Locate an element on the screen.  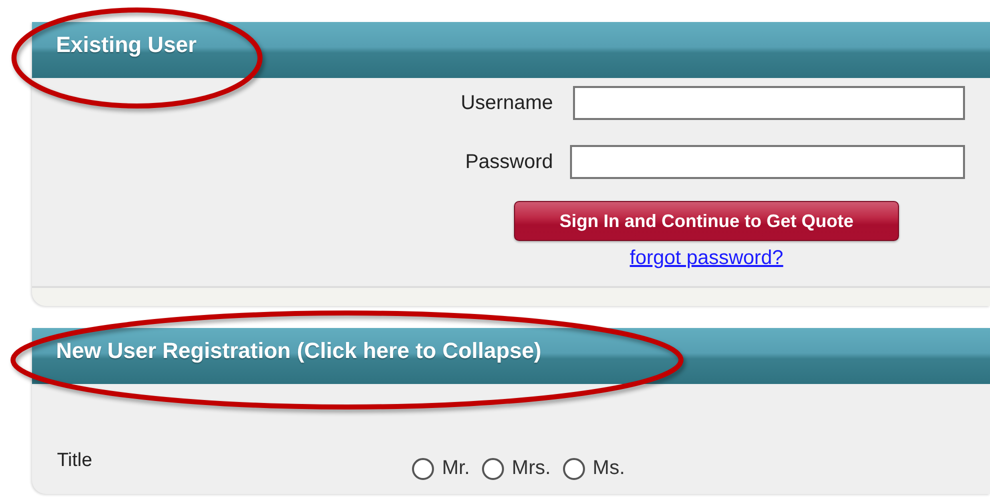
radio-option: Mr. is located at coordinates (441, 468).